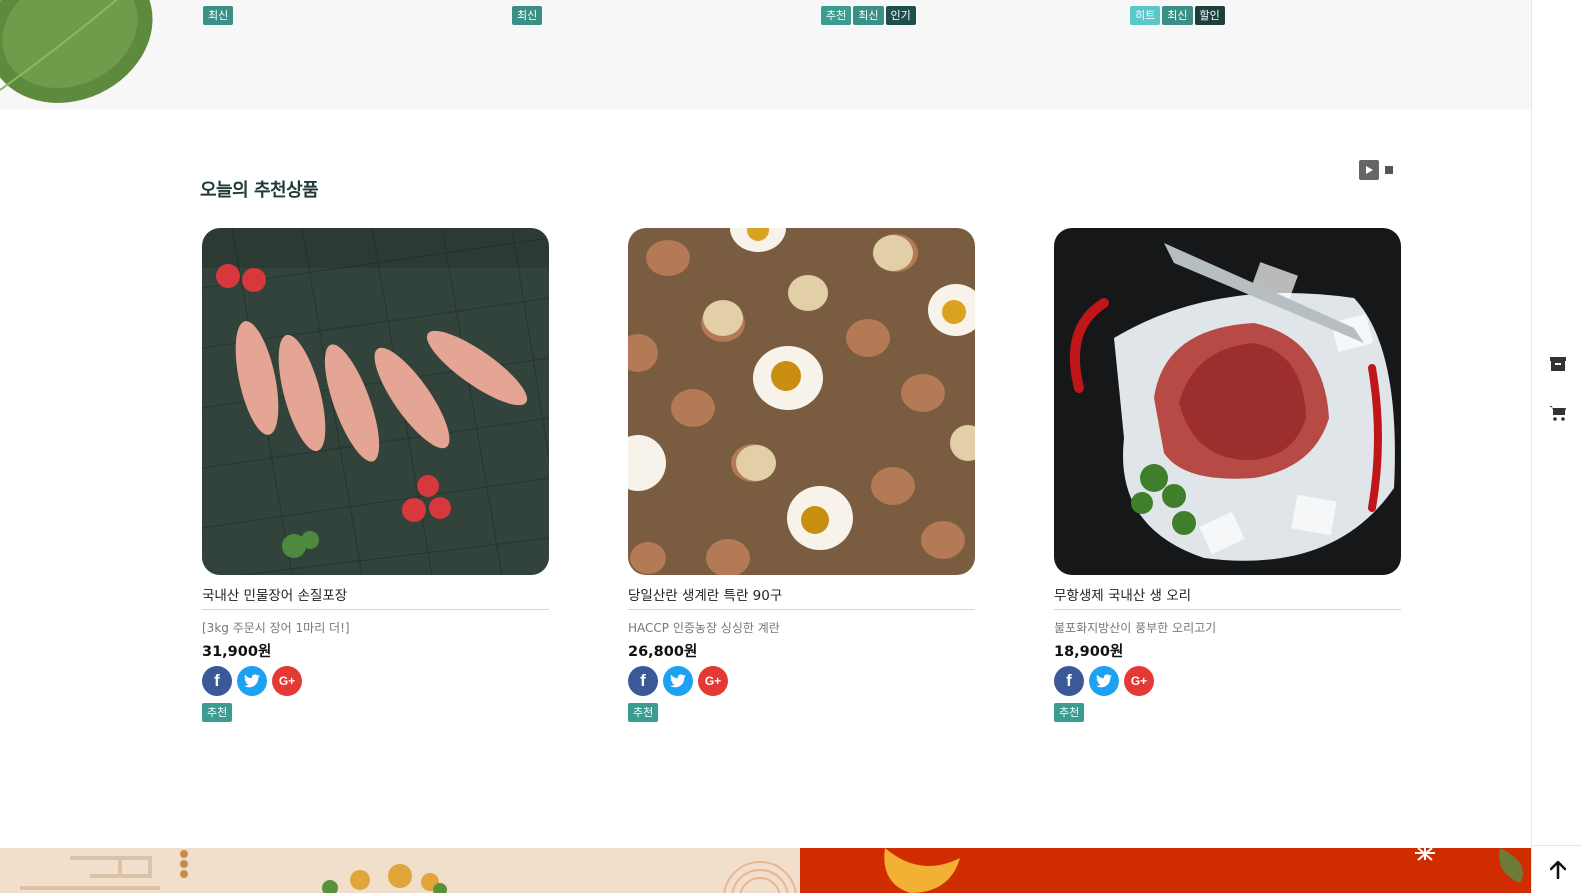 The image size is (1582, 893). Describe the element at coordinates (76, 51) in the screenshot. I see `leaf-decoration-image` at that location.